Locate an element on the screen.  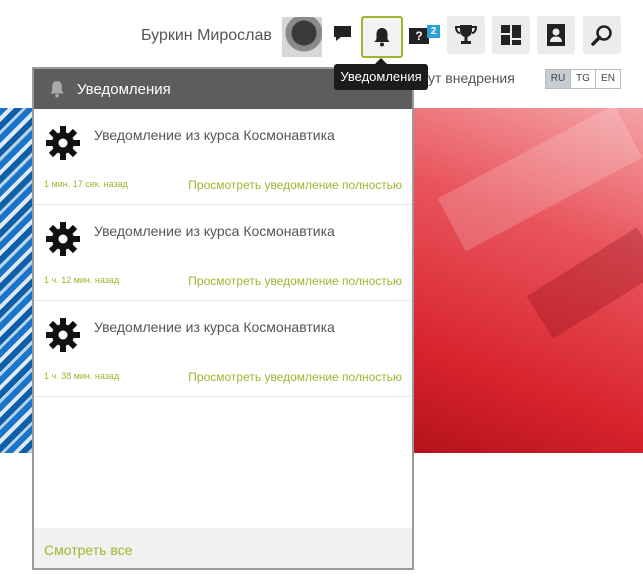
profile-button is located at coordinates (556, 35).